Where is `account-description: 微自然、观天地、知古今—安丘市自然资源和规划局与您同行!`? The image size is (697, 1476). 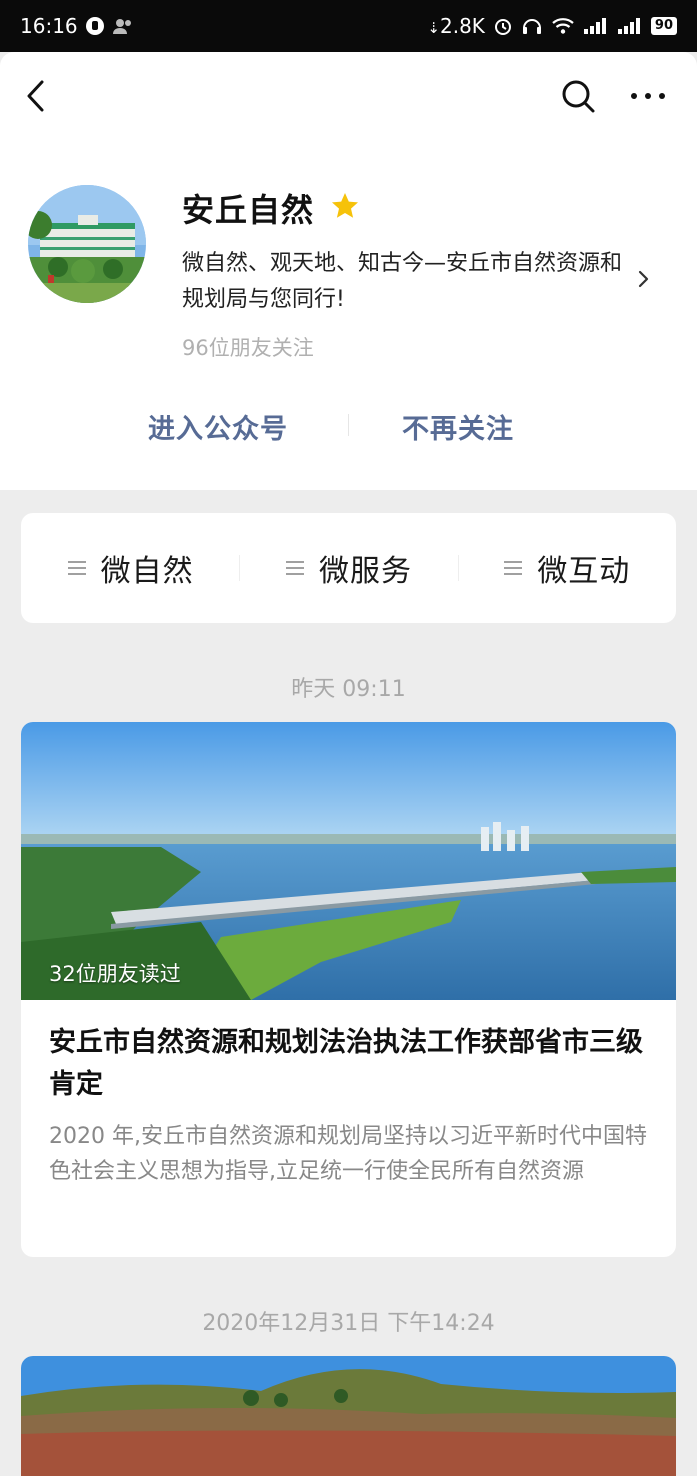
account-description: 微自然、观天地、知古今—安丘市自然资源和规划局与您同行! is located at coordinates (407, 282).